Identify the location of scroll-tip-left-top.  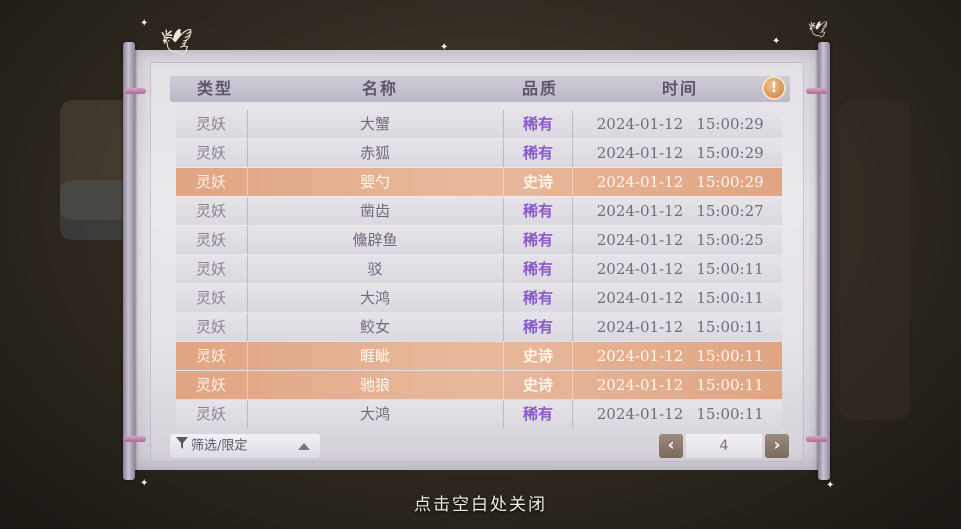
(135, 91).